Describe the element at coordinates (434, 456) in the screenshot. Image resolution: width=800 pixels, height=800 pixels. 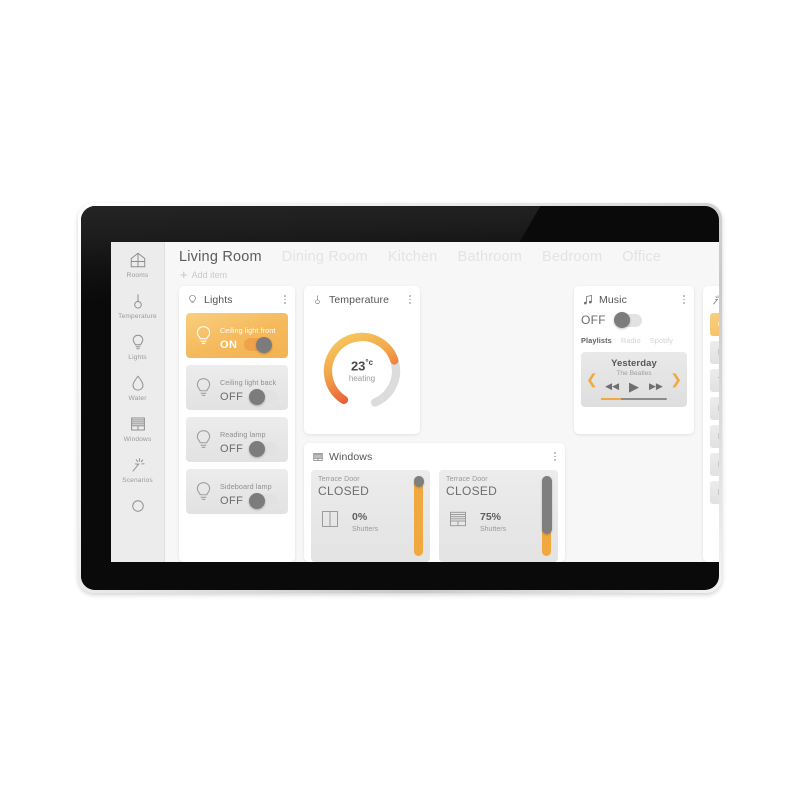
I see `windows-card-header: Windows` at that location.